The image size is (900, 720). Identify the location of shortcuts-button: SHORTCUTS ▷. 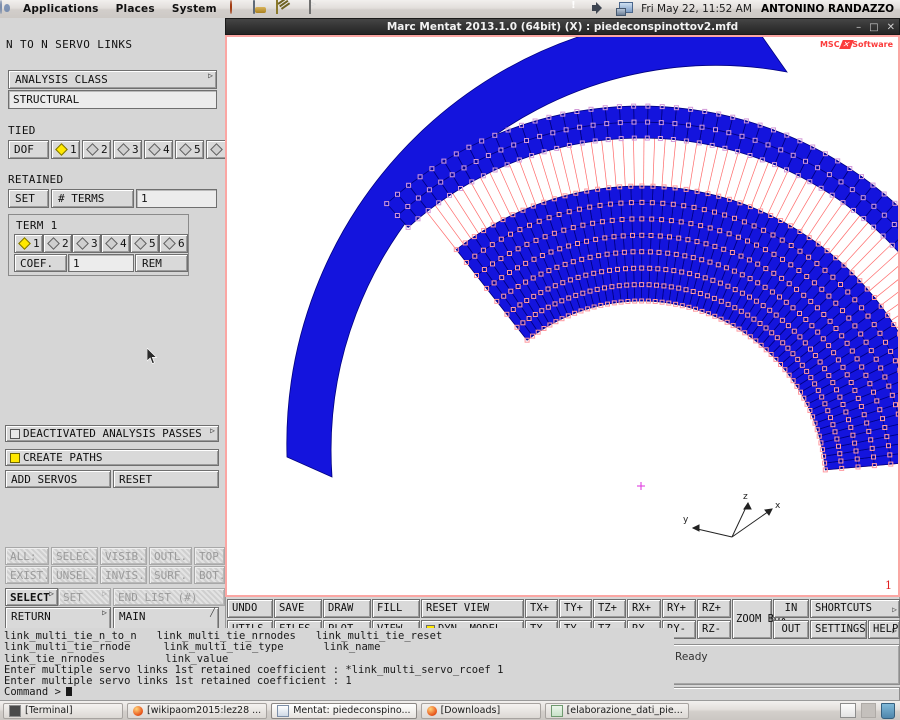
(855, 608).